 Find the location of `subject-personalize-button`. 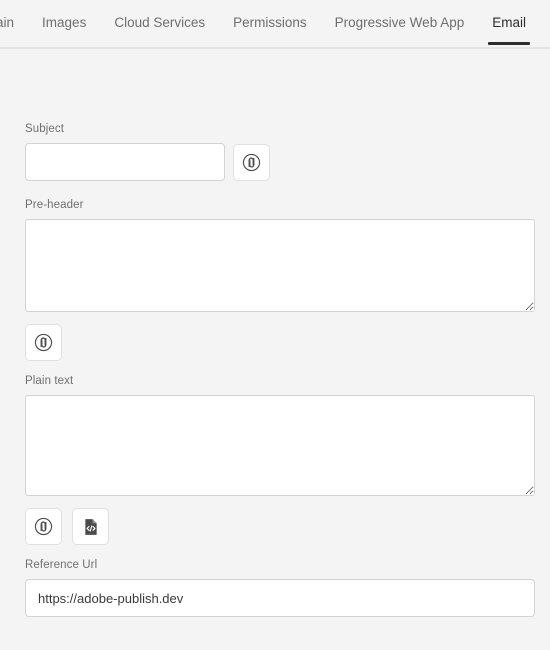

subject-personalize-button is located at coordinates (251, 162).